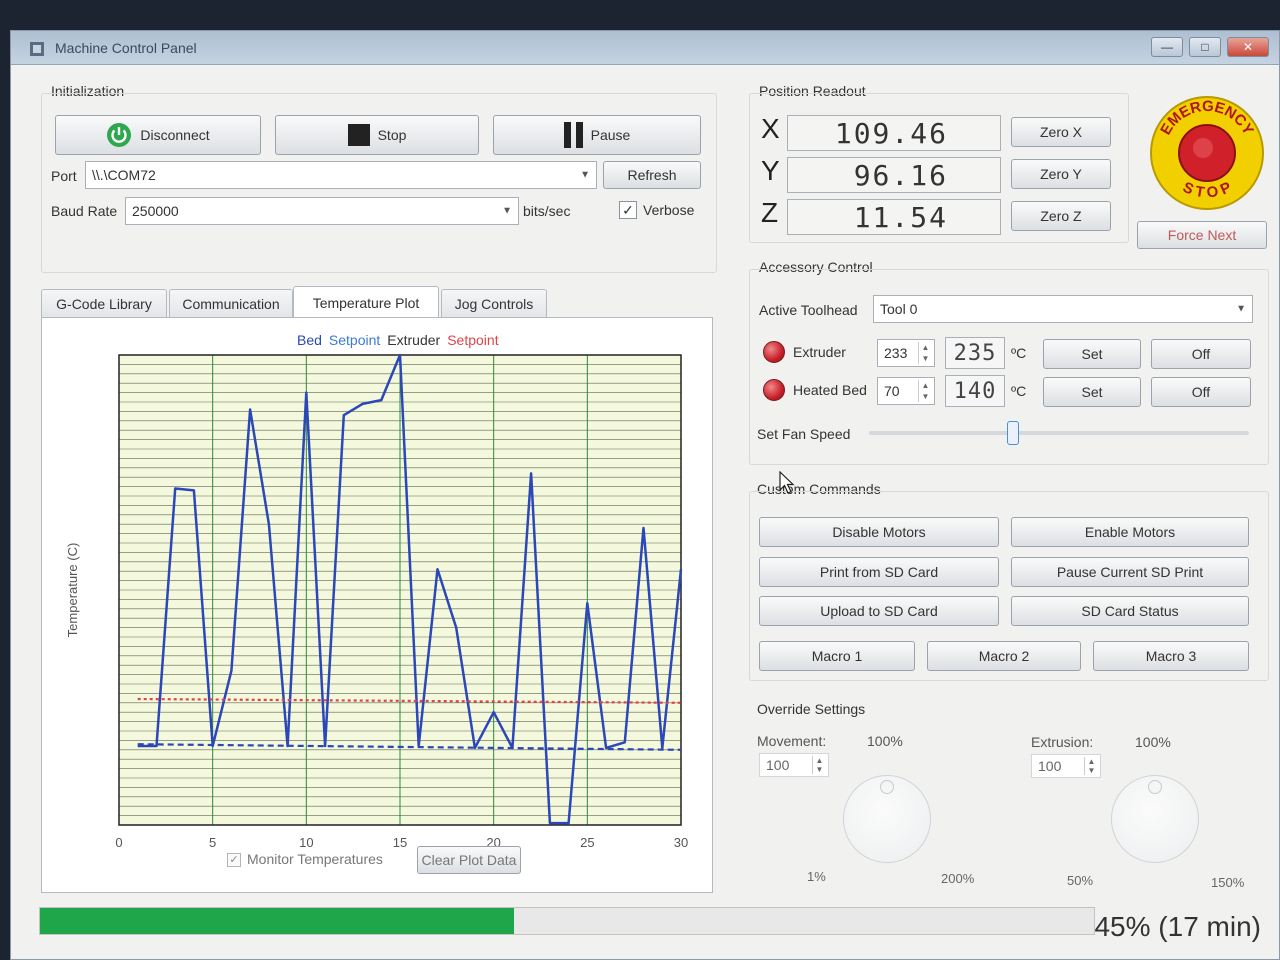 The height and width of the screenshot is (960, 1280). I want to click on disconnect-button: Disconnect, so click(158, 135).